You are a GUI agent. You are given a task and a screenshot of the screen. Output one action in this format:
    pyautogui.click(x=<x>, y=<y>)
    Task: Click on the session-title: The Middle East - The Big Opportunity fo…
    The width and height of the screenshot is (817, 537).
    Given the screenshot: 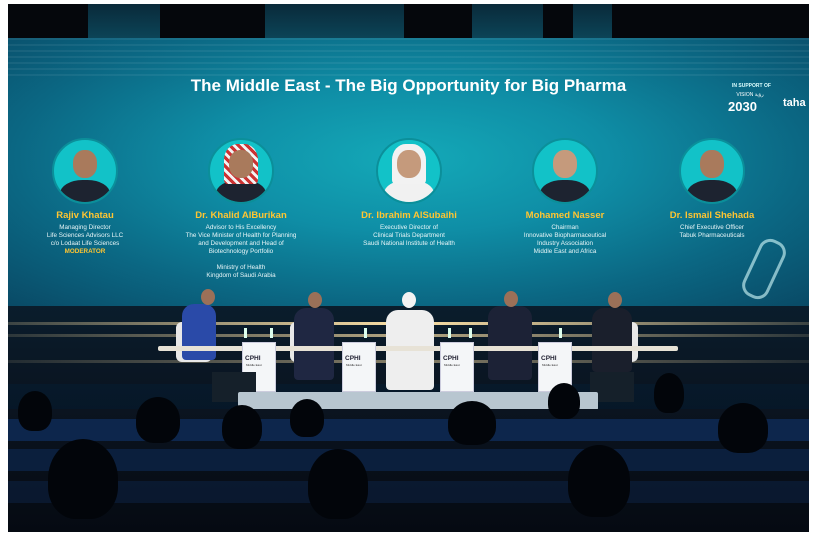 What is the action you would take?
    pyautogui.click(x=408, y=85)
    